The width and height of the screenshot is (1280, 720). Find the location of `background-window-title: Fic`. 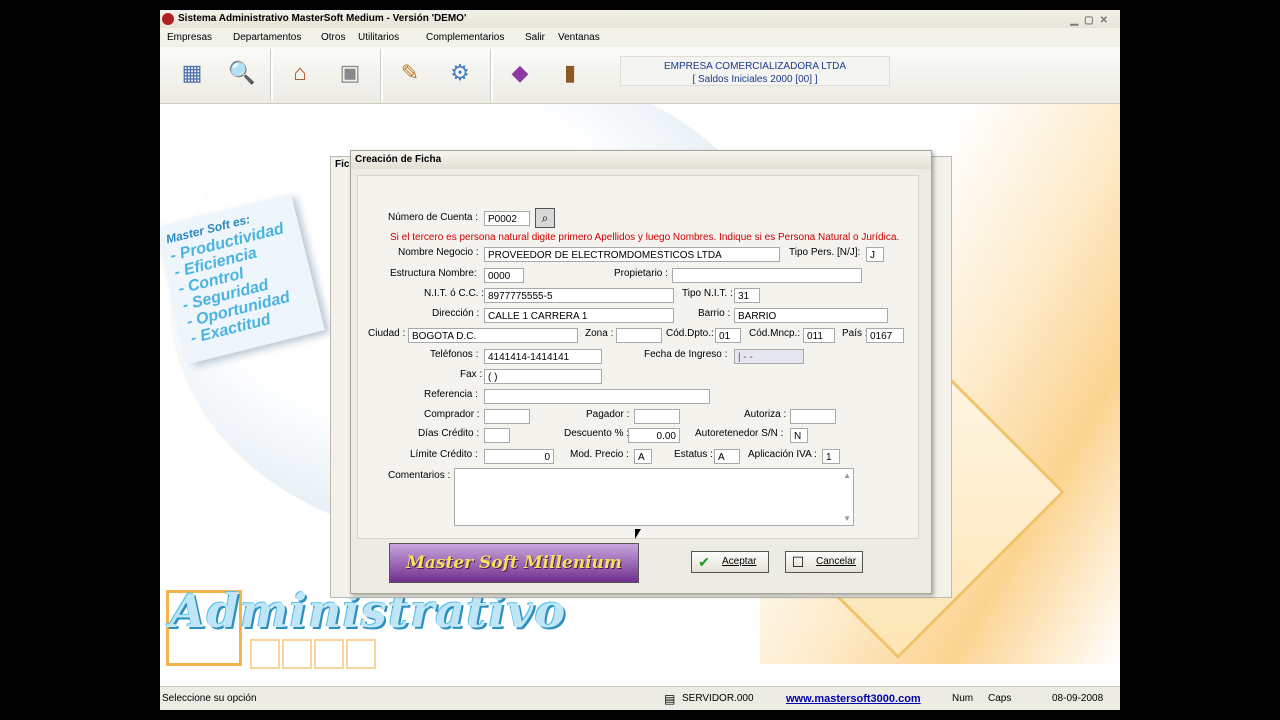

background-window-title: Fic is located at coordinates (342, 164).